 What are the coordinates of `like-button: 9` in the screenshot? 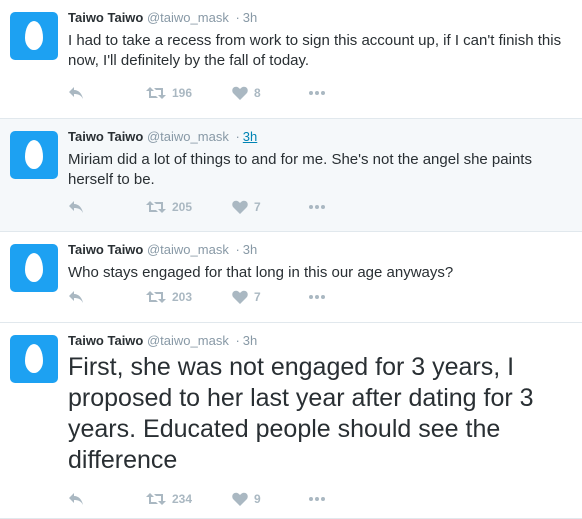 It's located at (246, 499).